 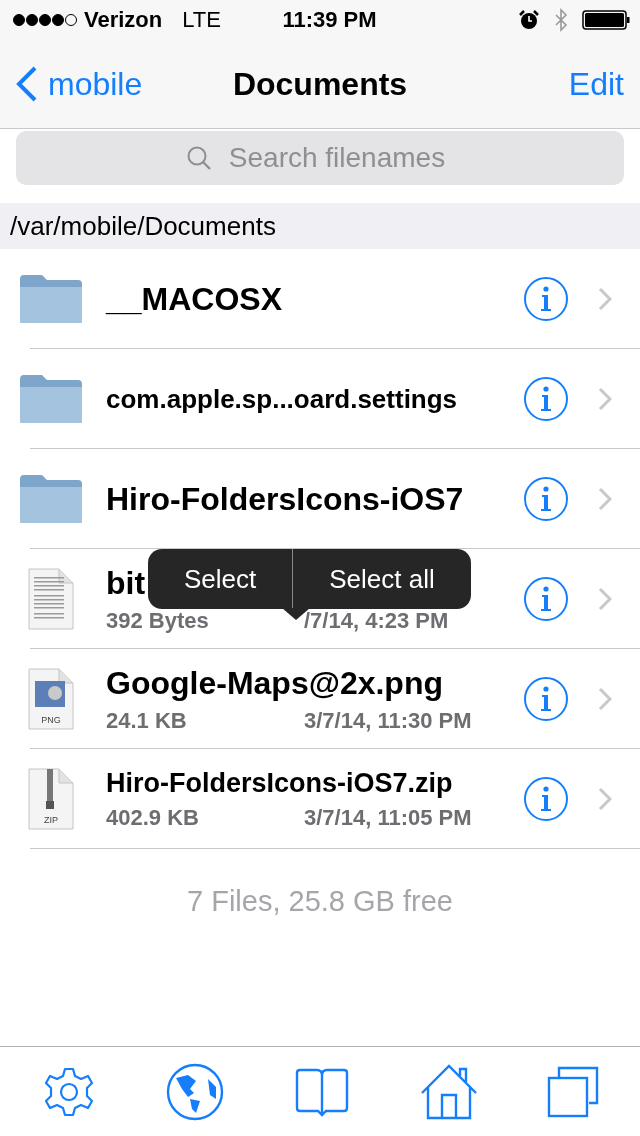 What do you see at coordinates (146, 720) in the screenshot?
I see `file-size: 24.1 KB` at bounding box center [146, 720].